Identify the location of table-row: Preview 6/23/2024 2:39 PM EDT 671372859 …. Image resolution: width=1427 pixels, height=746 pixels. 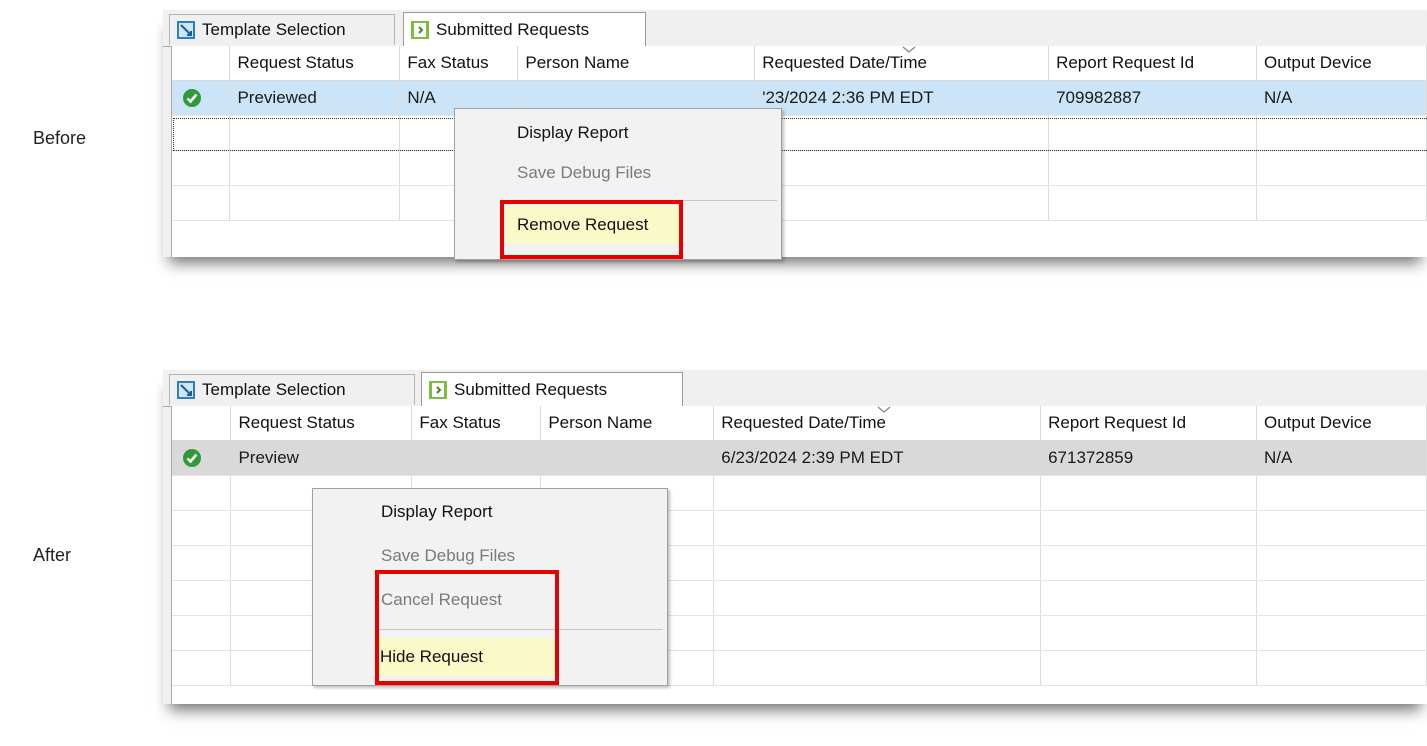
(799, 458).